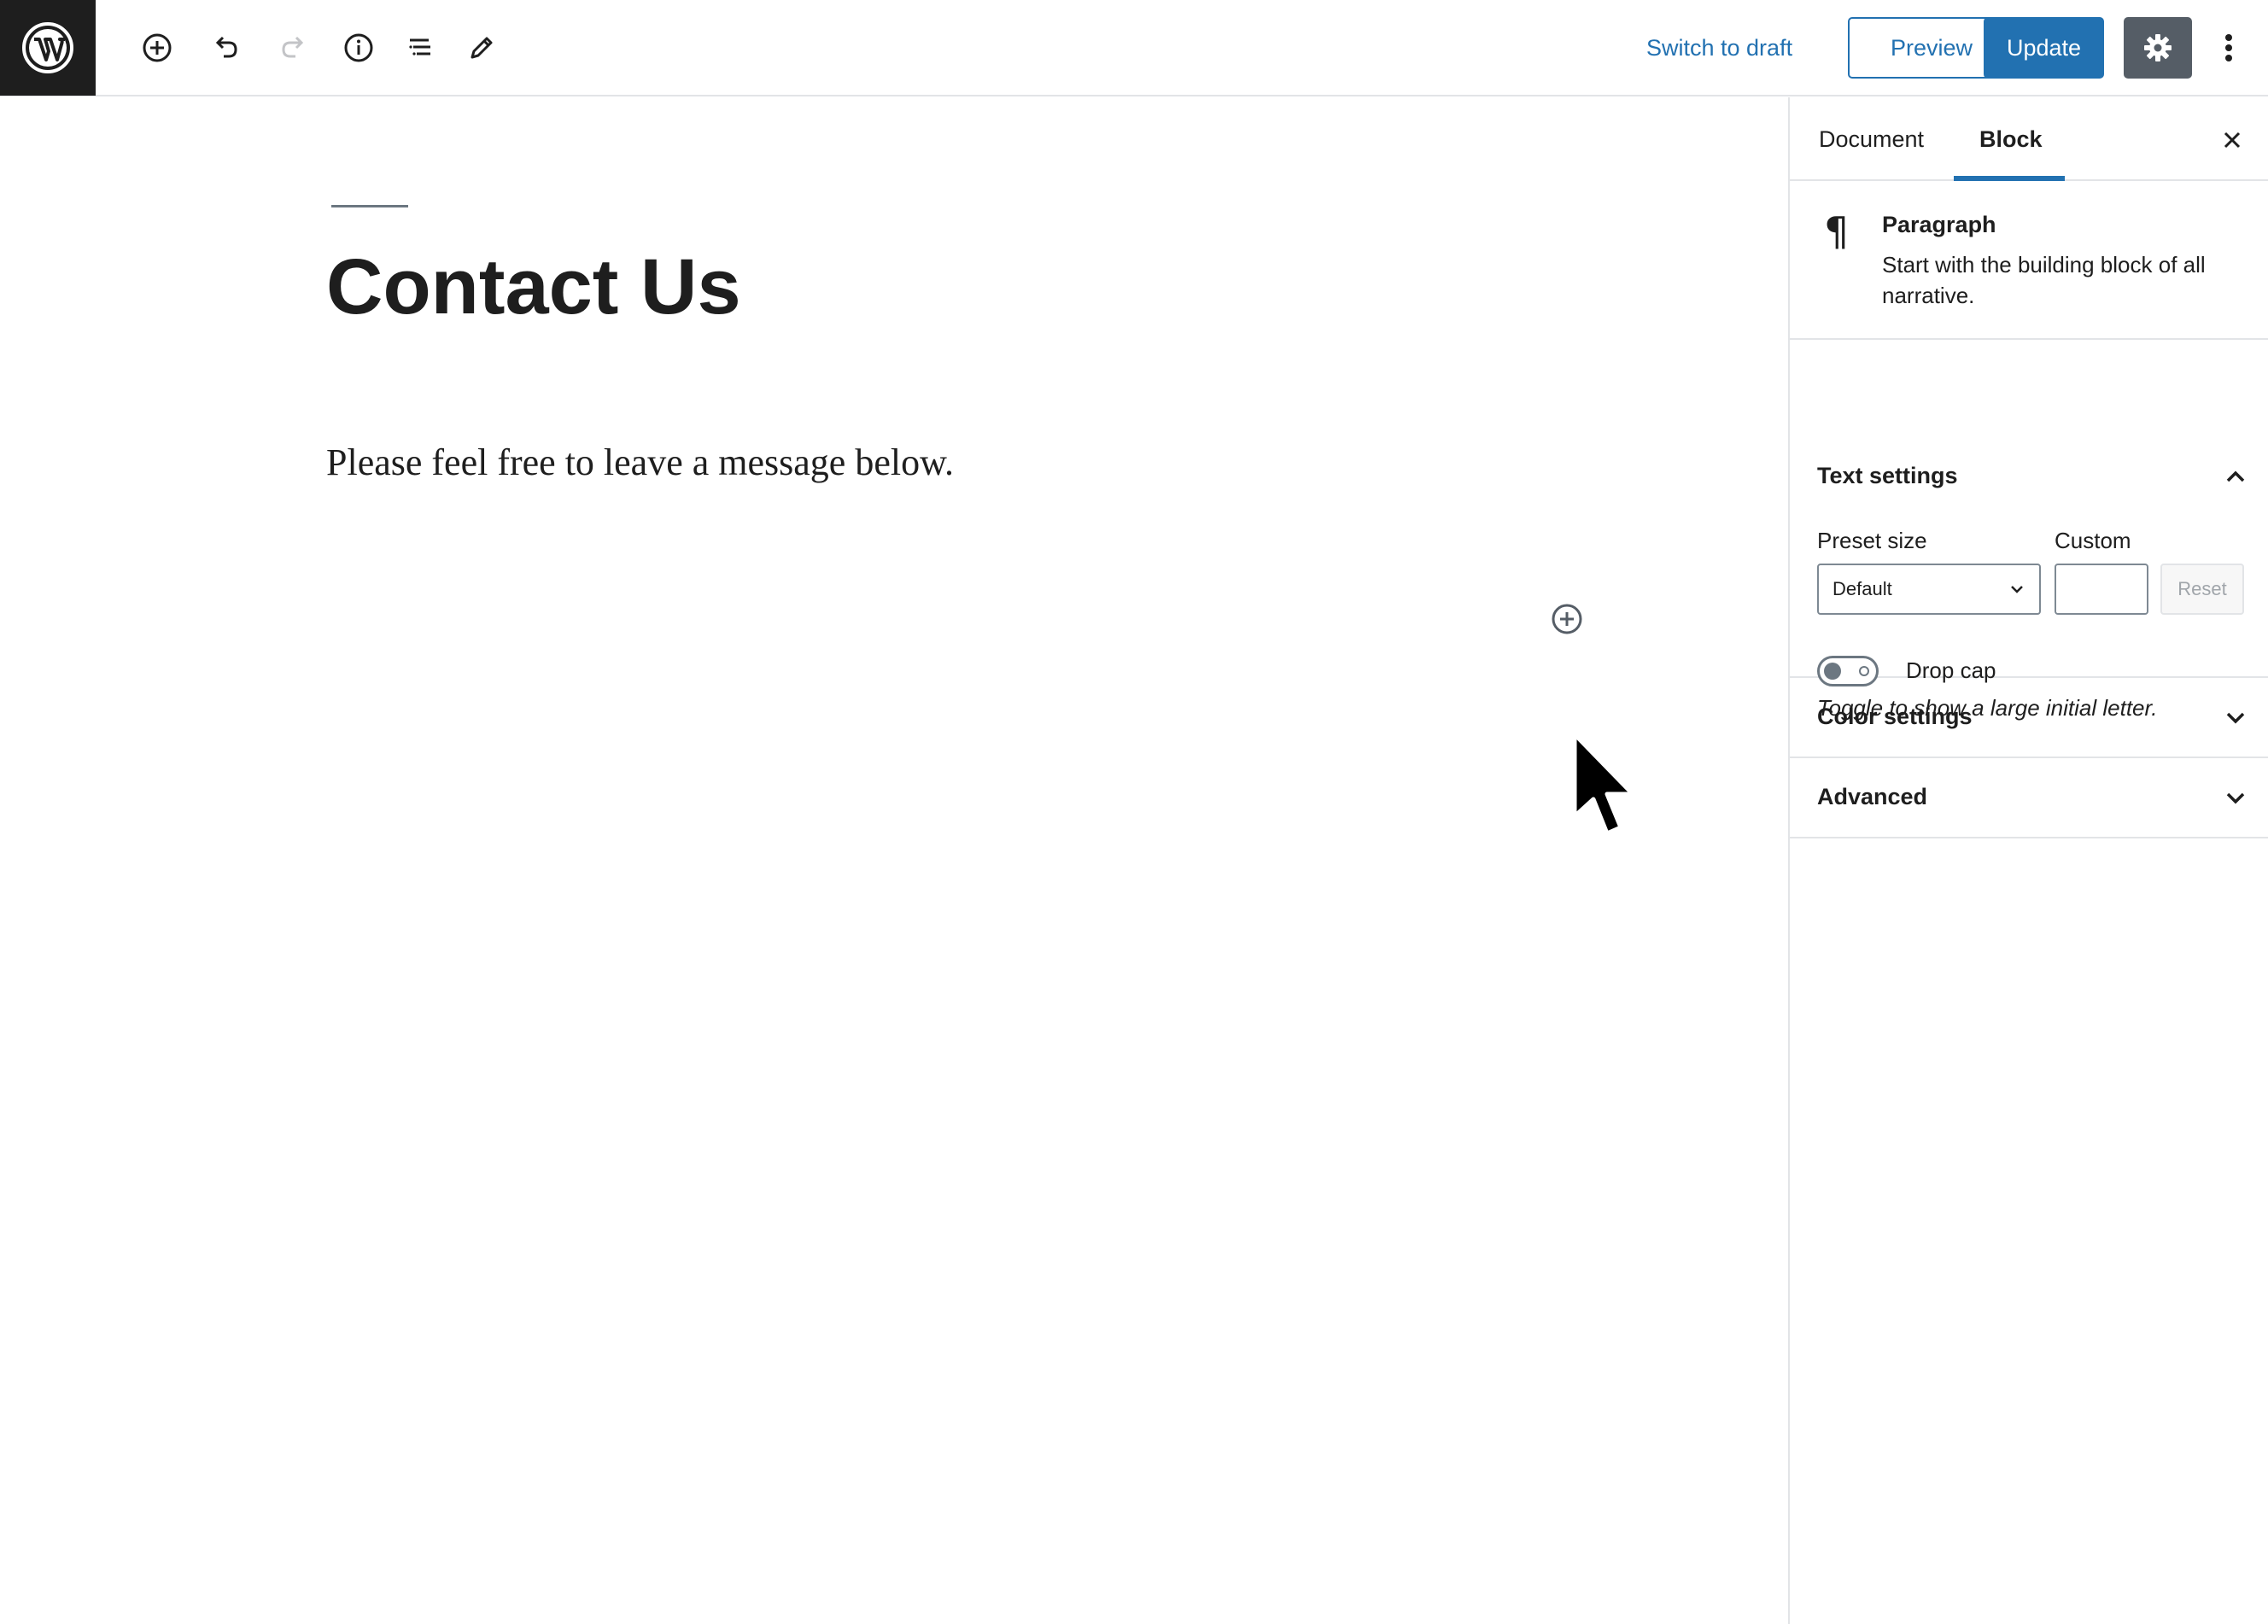 Image resolution: width=2268 pixels, height=1624 pixels. What do you see at coordinates (1872, 797) in the screenshot?
I see `advanced-title: Advanced` at bounding box center [1872, 797].